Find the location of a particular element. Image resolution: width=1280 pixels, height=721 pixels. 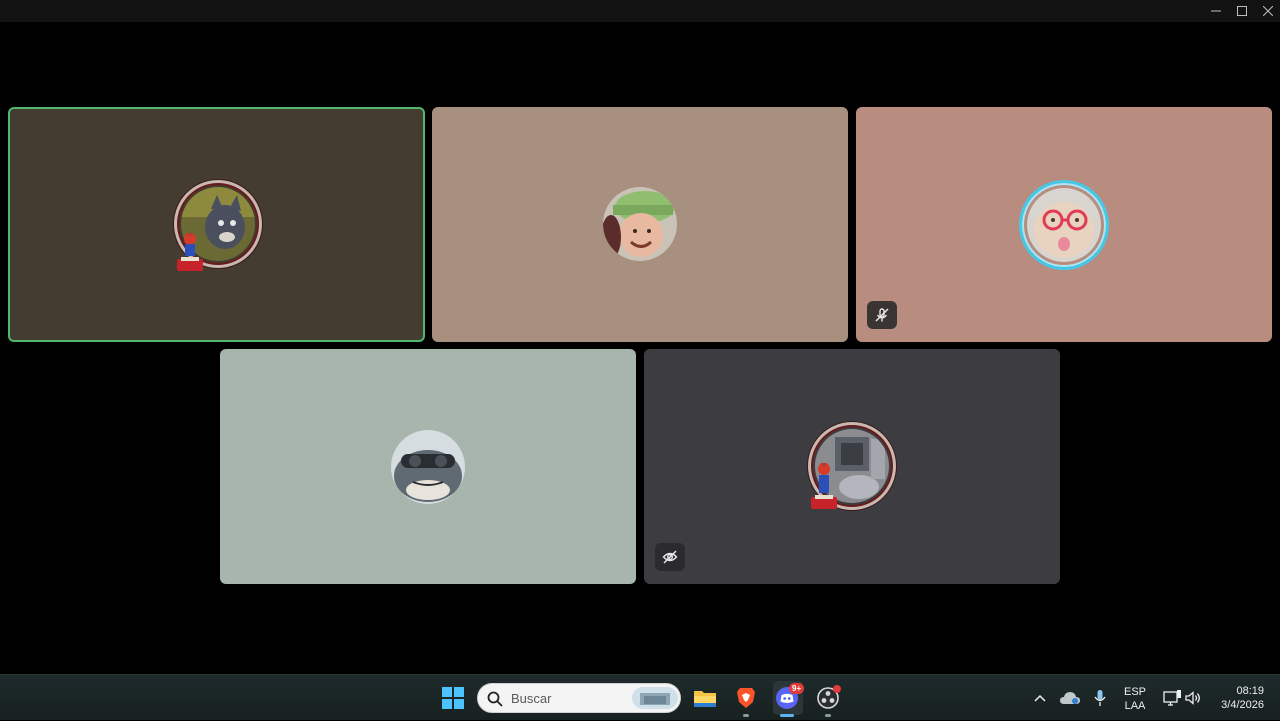

minimize-icon is located at coordinates (1216, 11).